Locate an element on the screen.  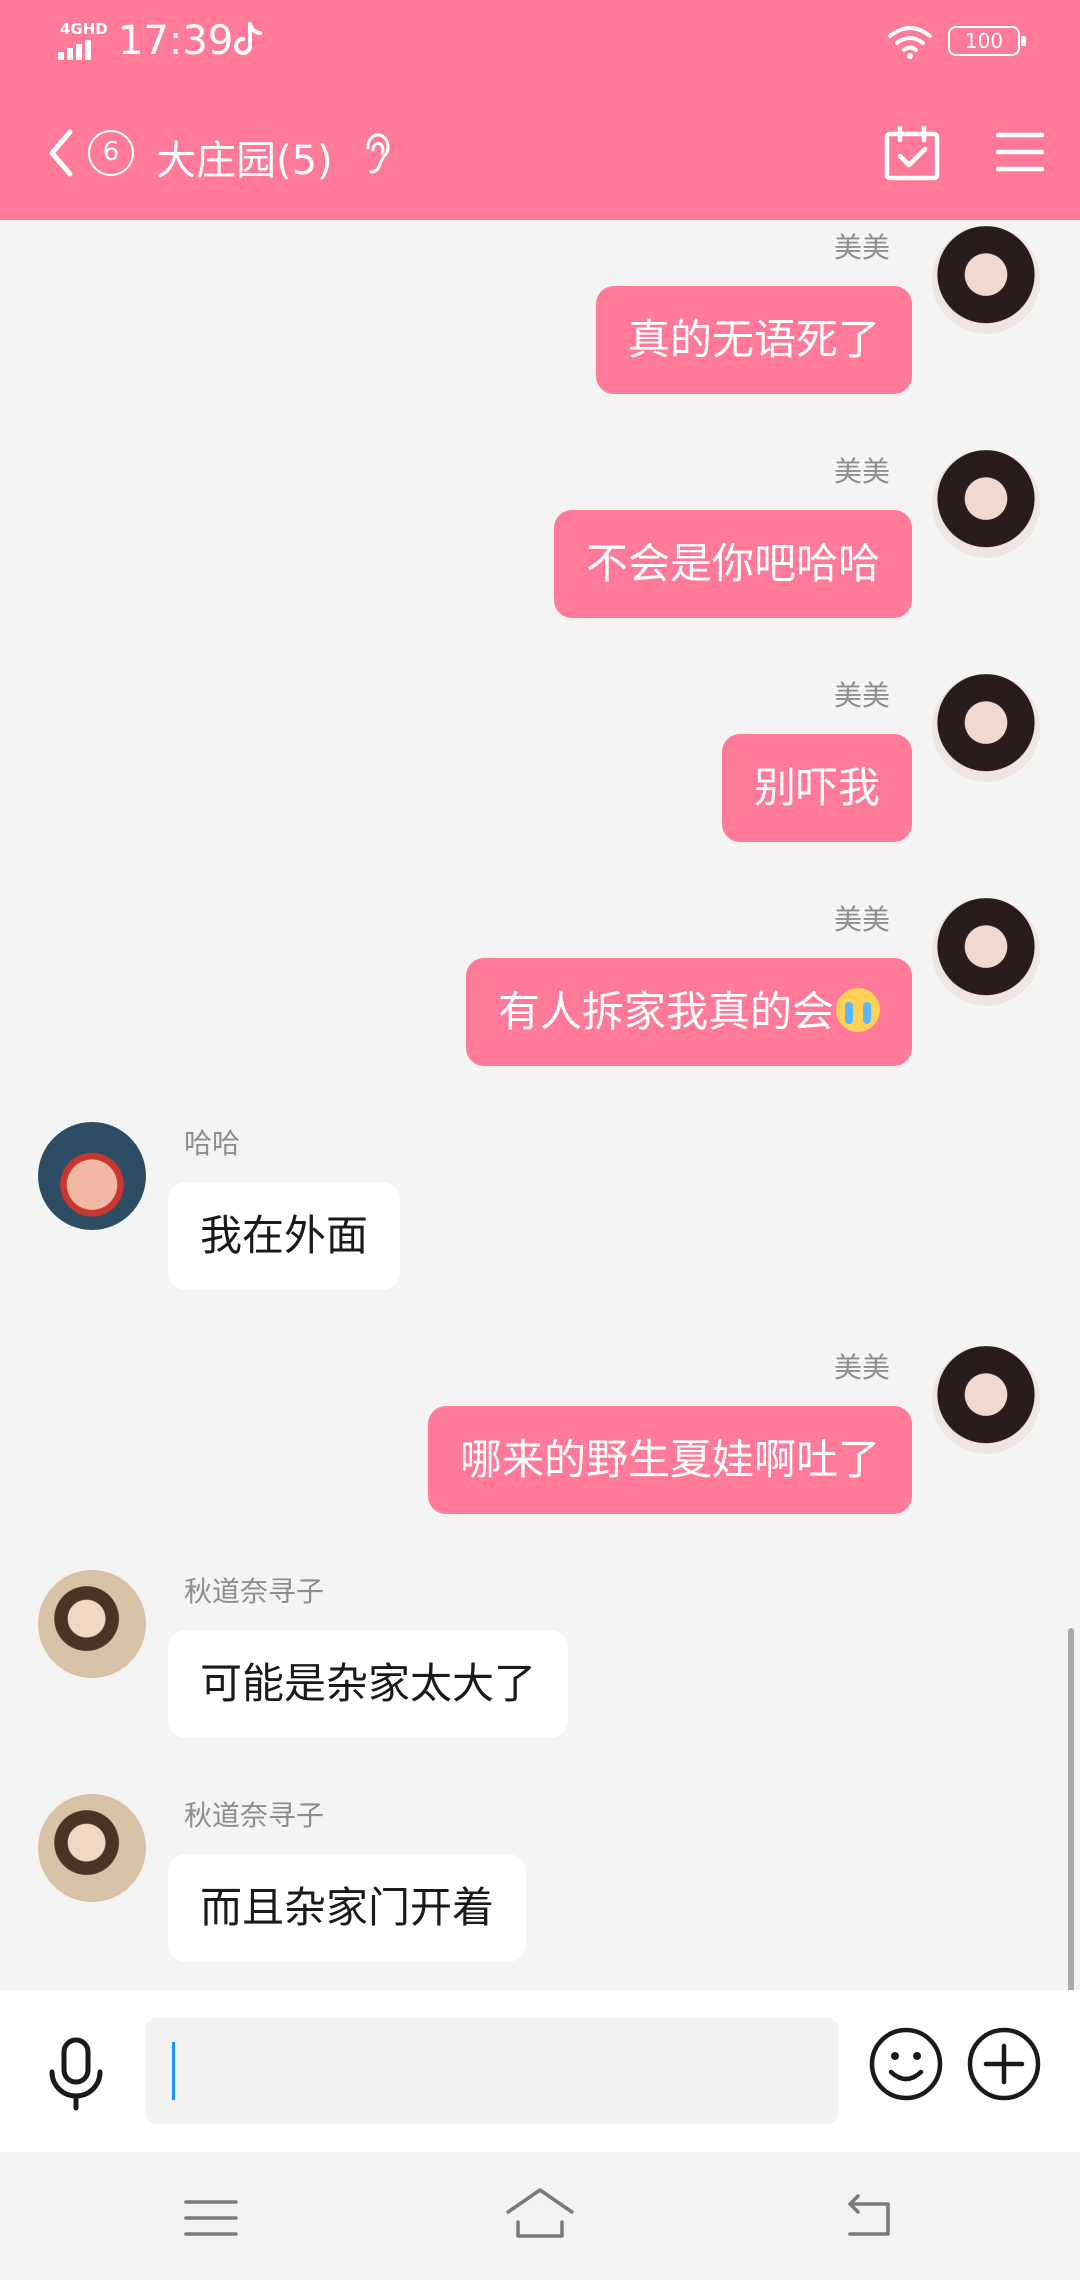
message-bubble: 别吓我 is located at coordinates (816, 788).